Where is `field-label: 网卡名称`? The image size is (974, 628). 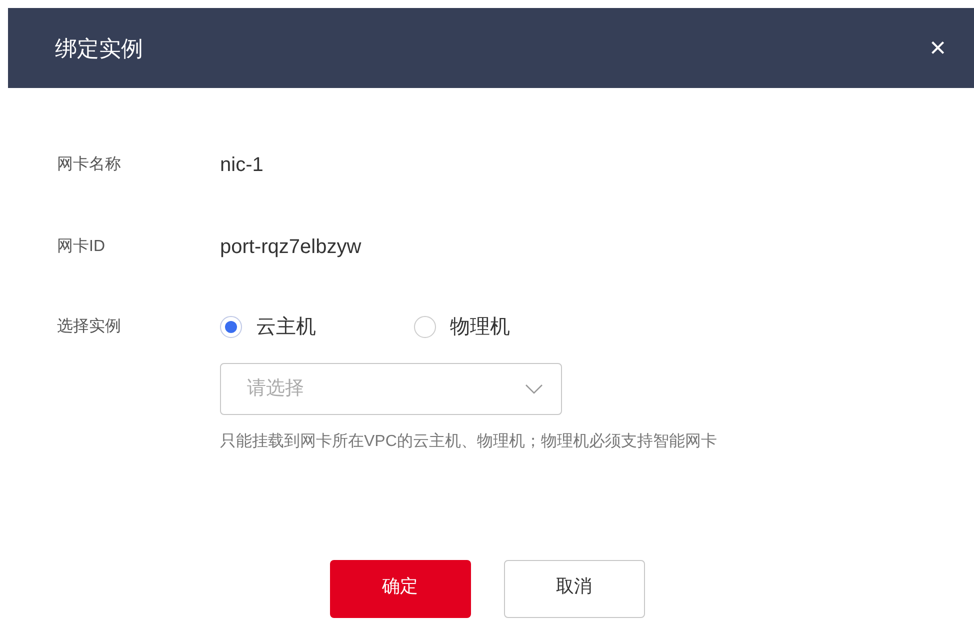
field-label: 网卡名称 is located at coordinates (89, 164).